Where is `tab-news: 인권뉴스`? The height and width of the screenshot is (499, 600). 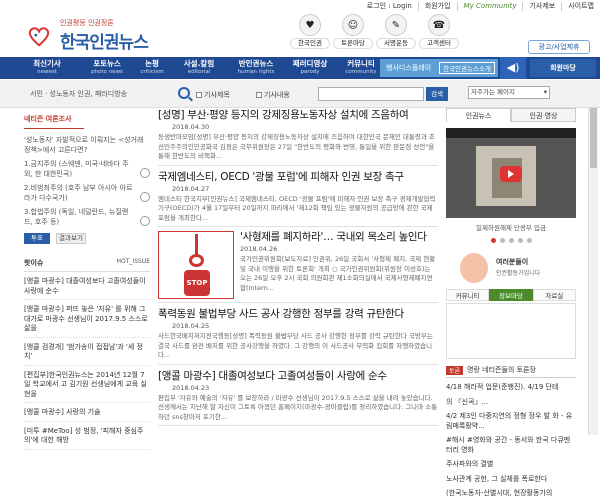 tab-news: 인권뉴스 is located at coordinates (478, 115).